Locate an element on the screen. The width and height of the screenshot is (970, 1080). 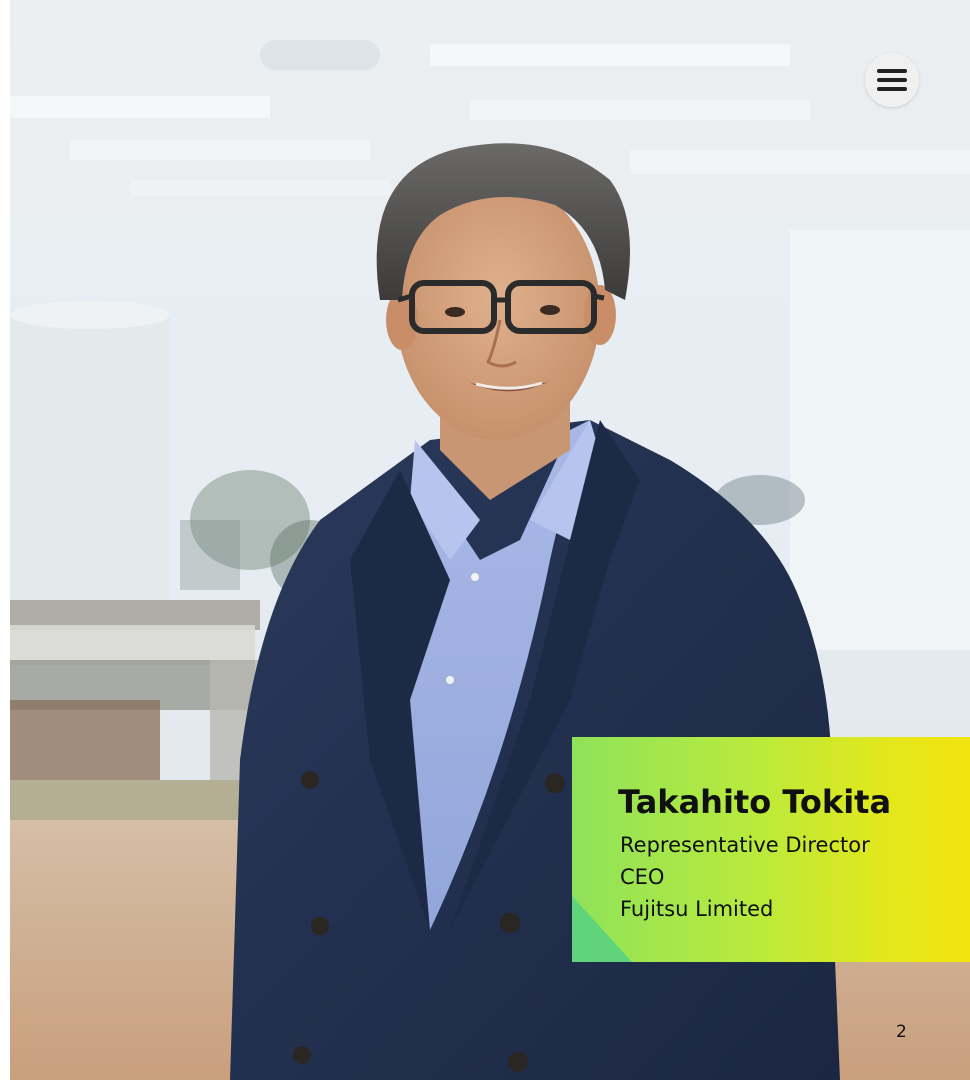
profile-name: Takahito Tokita is located at coordinates (755, 802).